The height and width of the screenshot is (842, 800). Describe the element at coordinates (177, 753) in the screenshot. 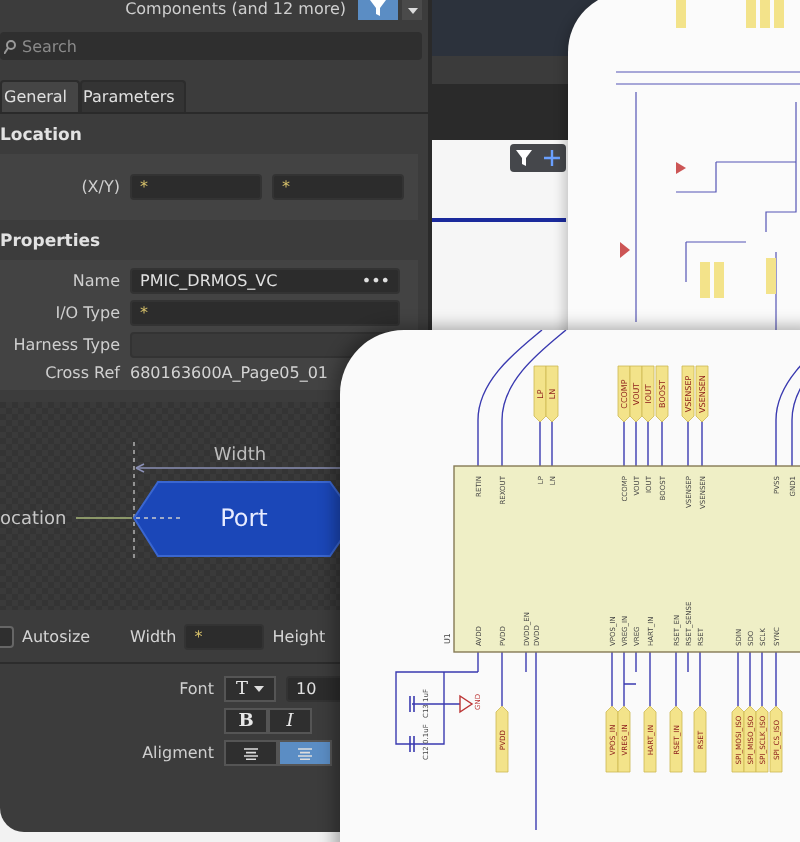

I see `field-label: Aligment` at that location.